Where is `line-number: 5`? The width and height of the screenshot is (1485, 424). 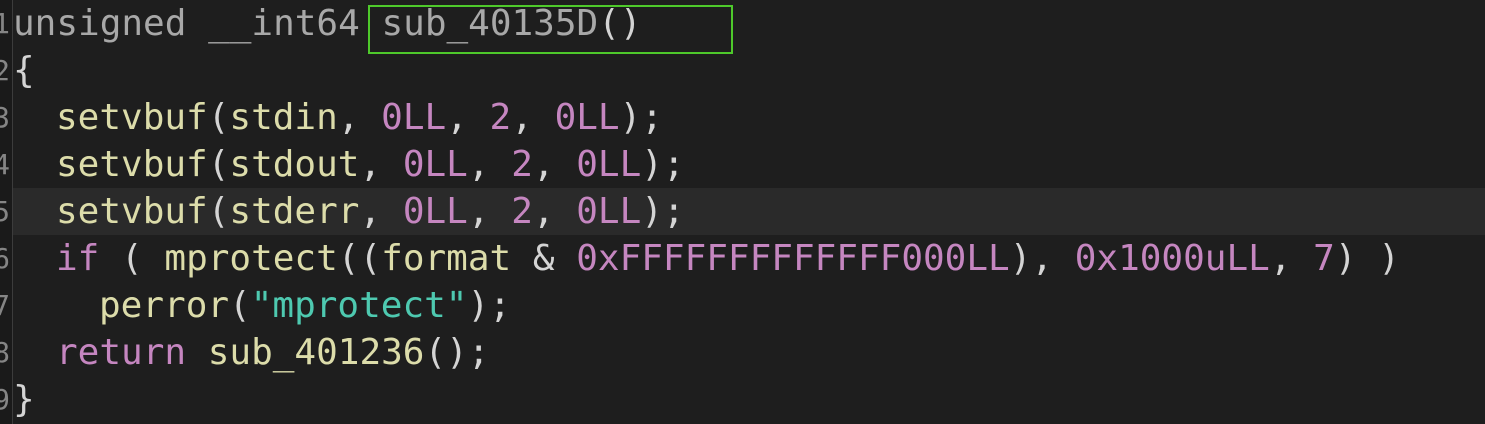 line-number: 5 is located at coordinates (5, 211).